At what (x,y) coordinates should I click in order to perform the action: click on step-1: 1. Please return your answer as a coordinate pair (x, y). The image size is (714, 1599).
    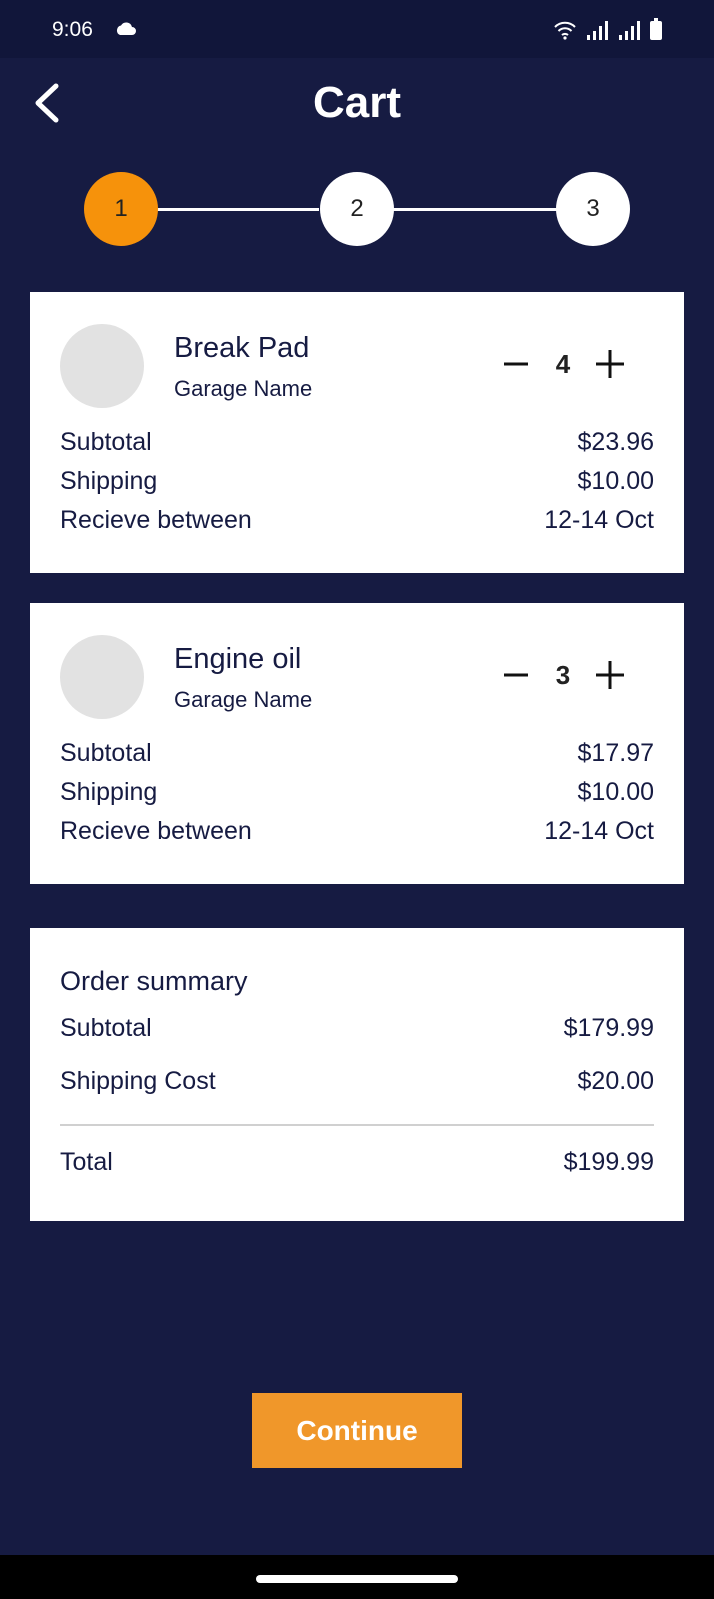
    Looking at the image, I should click on (121, 209).